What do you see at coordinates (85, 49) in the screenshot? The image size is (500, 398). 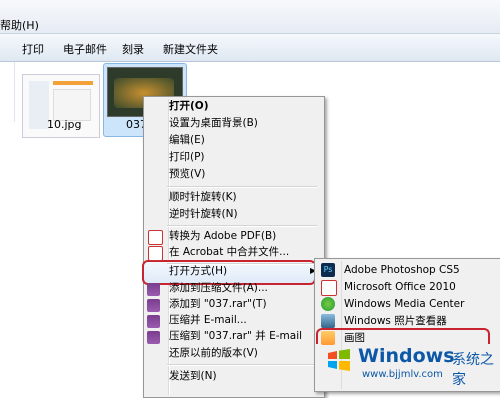 I see `email-button: 电子邮件` at bounding box center [85, 49].